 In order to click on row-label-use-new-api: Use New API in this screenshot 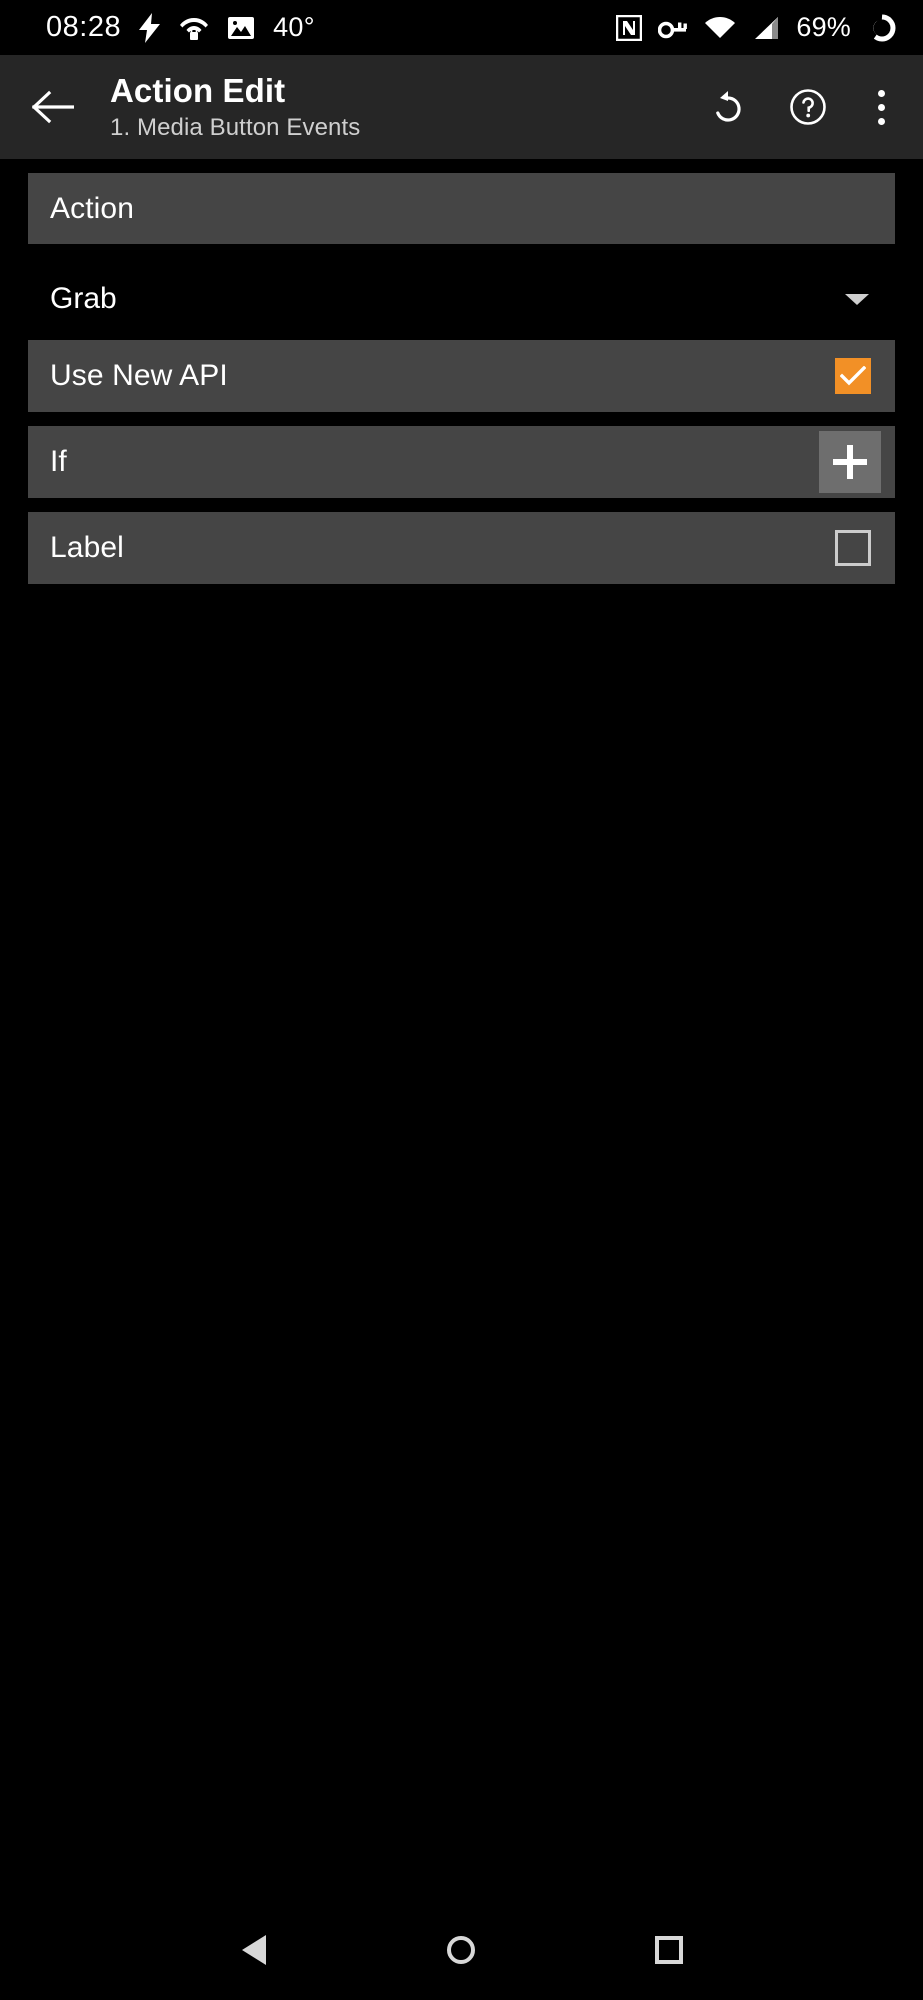, I will do `click(139, 375)`.